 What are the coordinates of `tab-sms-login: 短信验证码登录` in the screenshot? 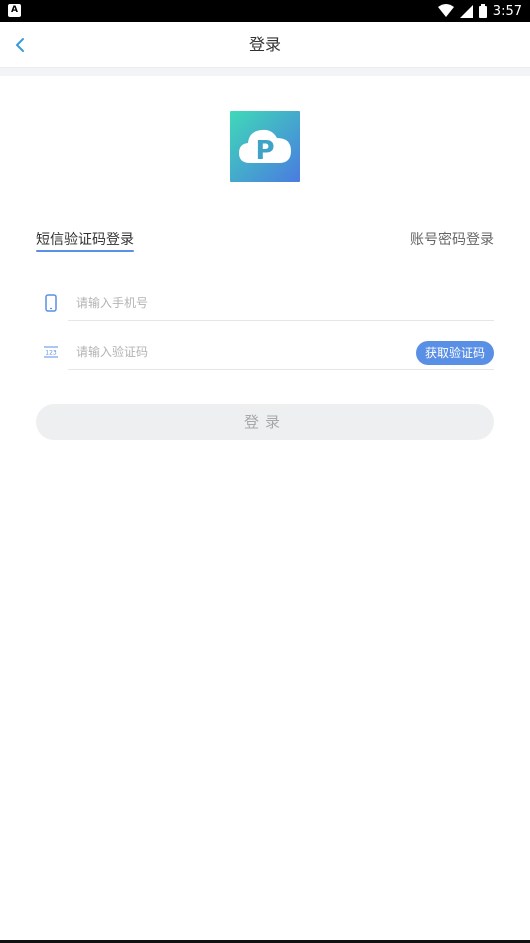 It's located at (85, 239).